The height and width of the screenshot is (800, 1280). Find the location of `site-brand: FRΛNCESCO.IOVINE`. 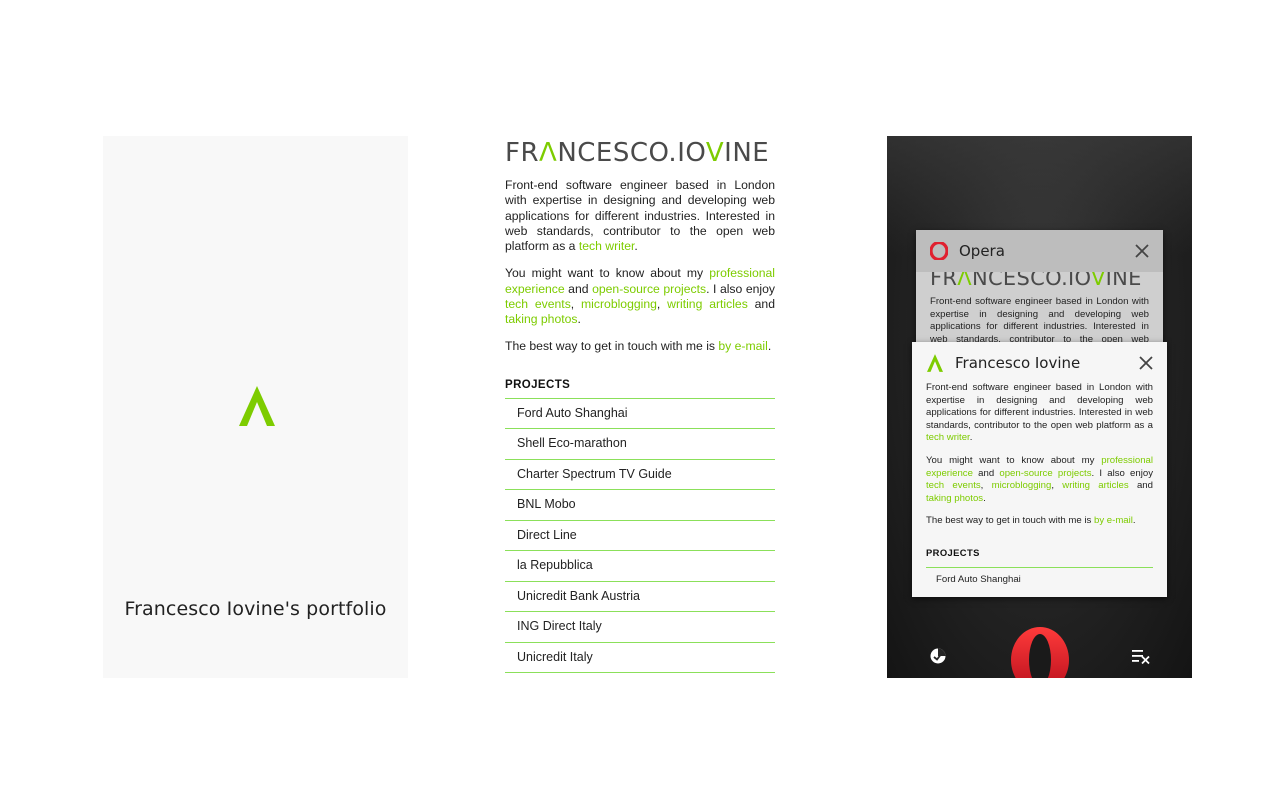

site-brand: FRΛNCESCO.IOVINE is located at coordinates (640, 153).